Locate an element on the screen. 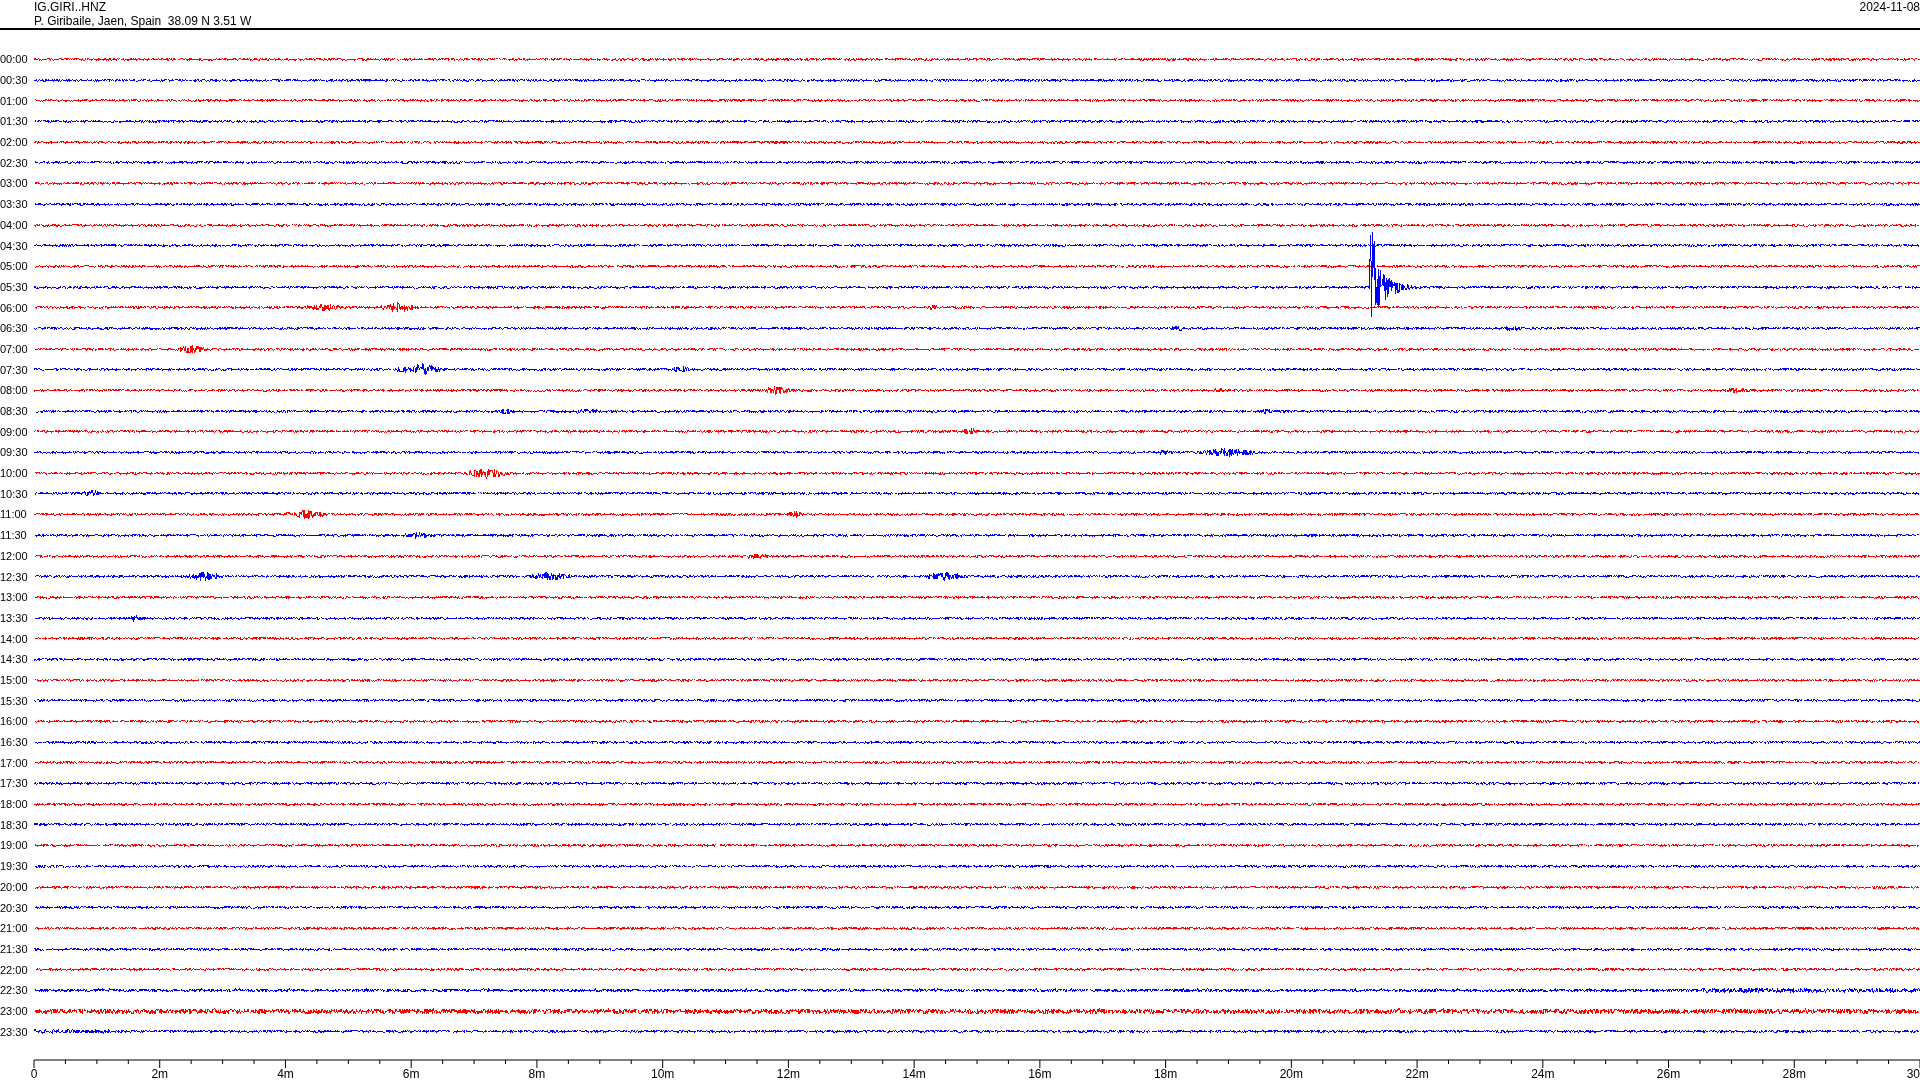 The image size is (1920, 1080). tick-label: 14m is located at coordinates (914, 1073).